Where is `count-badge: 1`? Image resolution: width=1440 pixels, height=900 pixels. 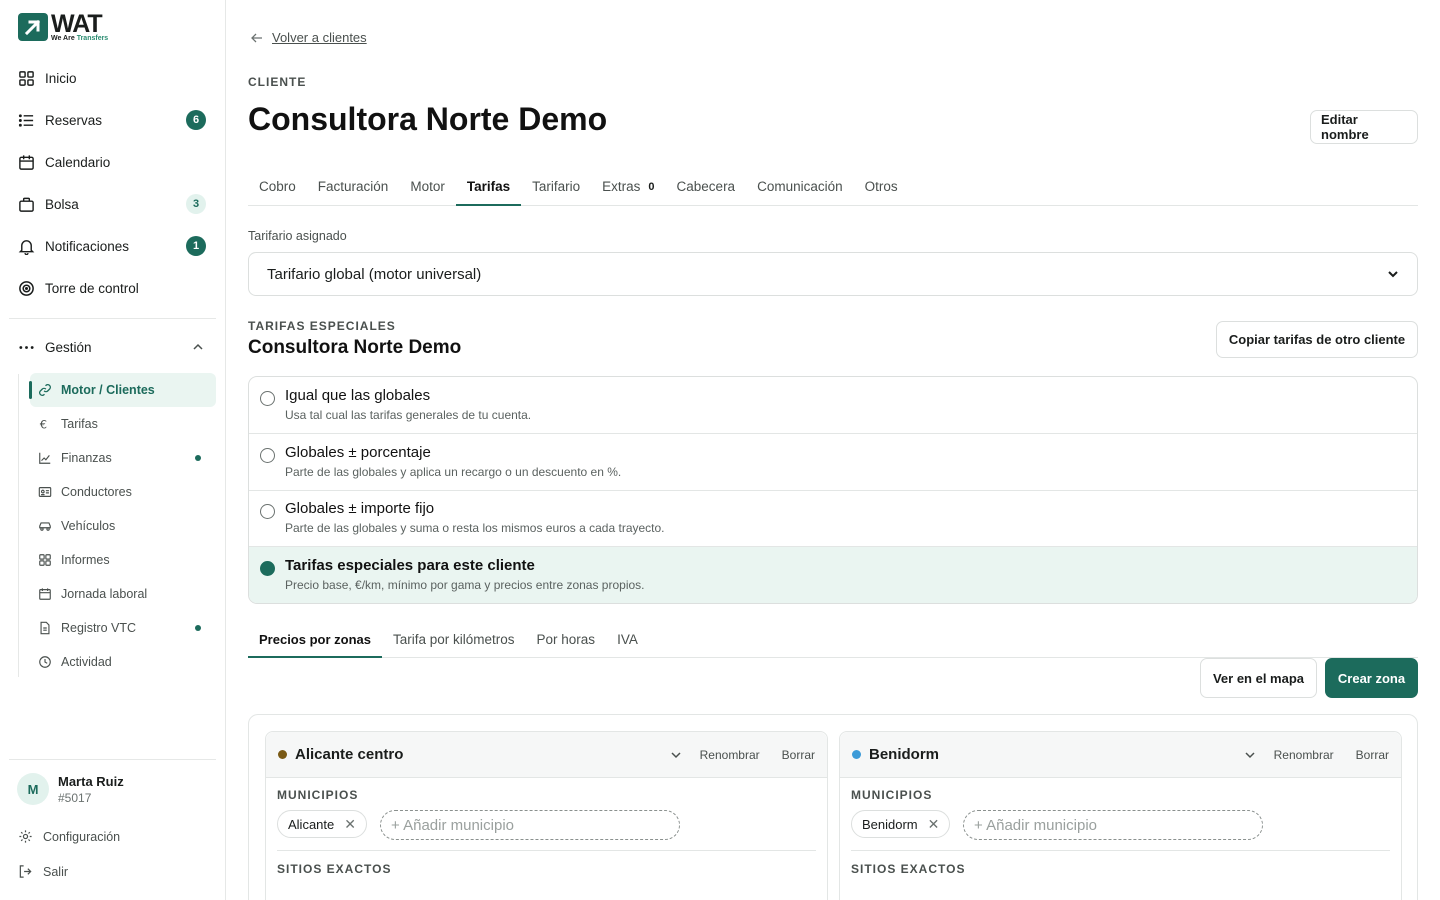 count-badge: 1 is located at coordinates (196, 246).